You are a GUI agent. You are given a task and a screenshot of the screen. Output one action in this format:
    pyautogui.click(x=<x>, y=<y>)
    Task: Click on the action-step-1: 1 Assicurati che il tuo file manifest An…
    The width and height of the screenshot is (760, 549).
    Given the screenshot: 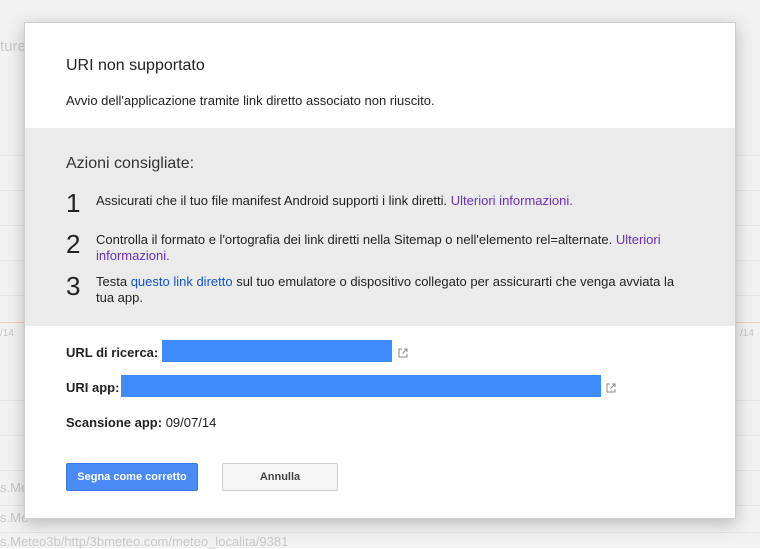 What is the action you would take?
    pyautogui.click(x=366, y=205)
    